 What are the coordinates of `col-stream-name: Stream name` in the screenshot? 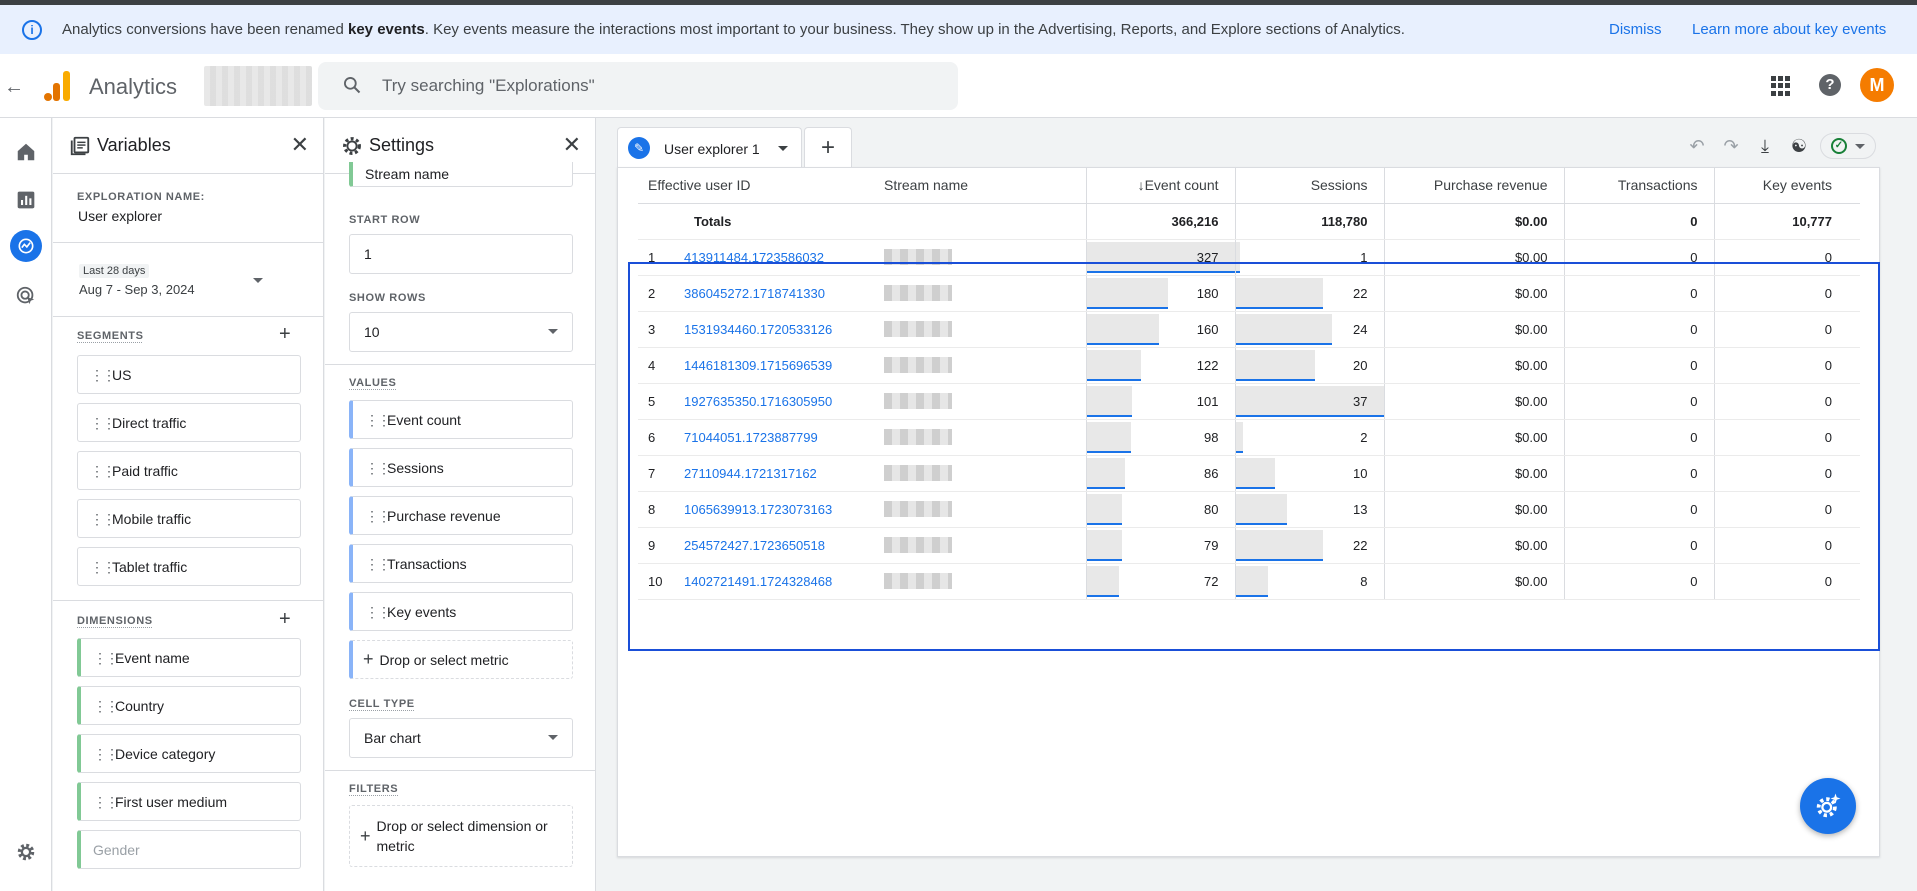 It's located at (977, 186).